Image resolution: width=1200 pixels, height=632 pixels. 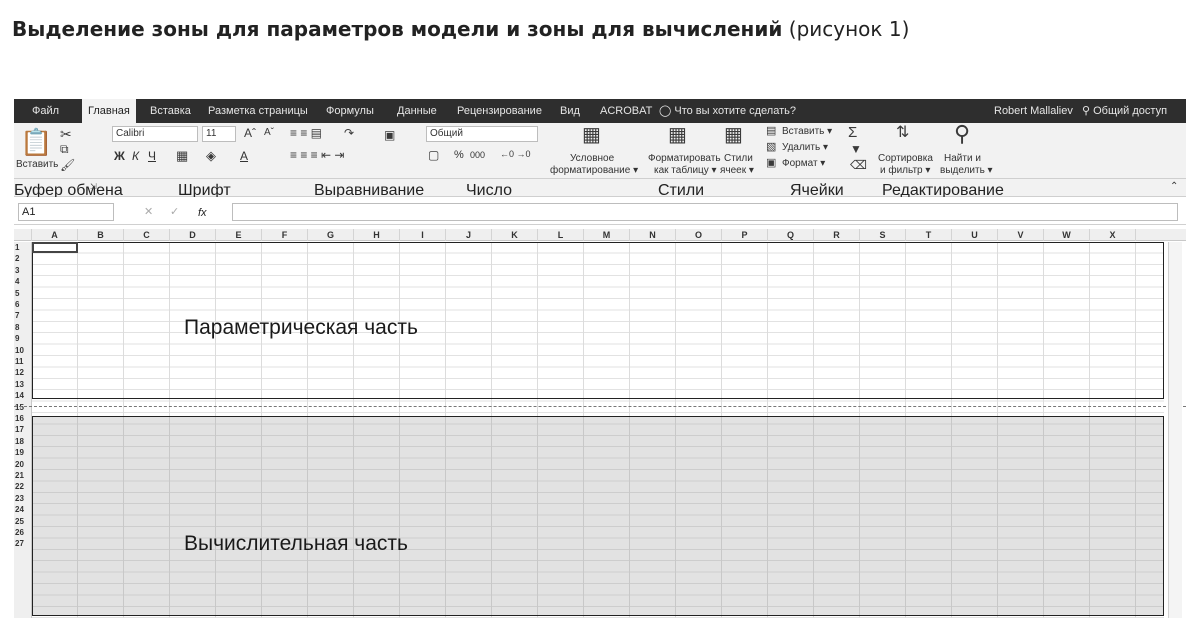 What do you see at coordinates (626, 111) in the screenshot?
I see `tab-acrobat: ACROBAT` at bounding box center [626, 111].